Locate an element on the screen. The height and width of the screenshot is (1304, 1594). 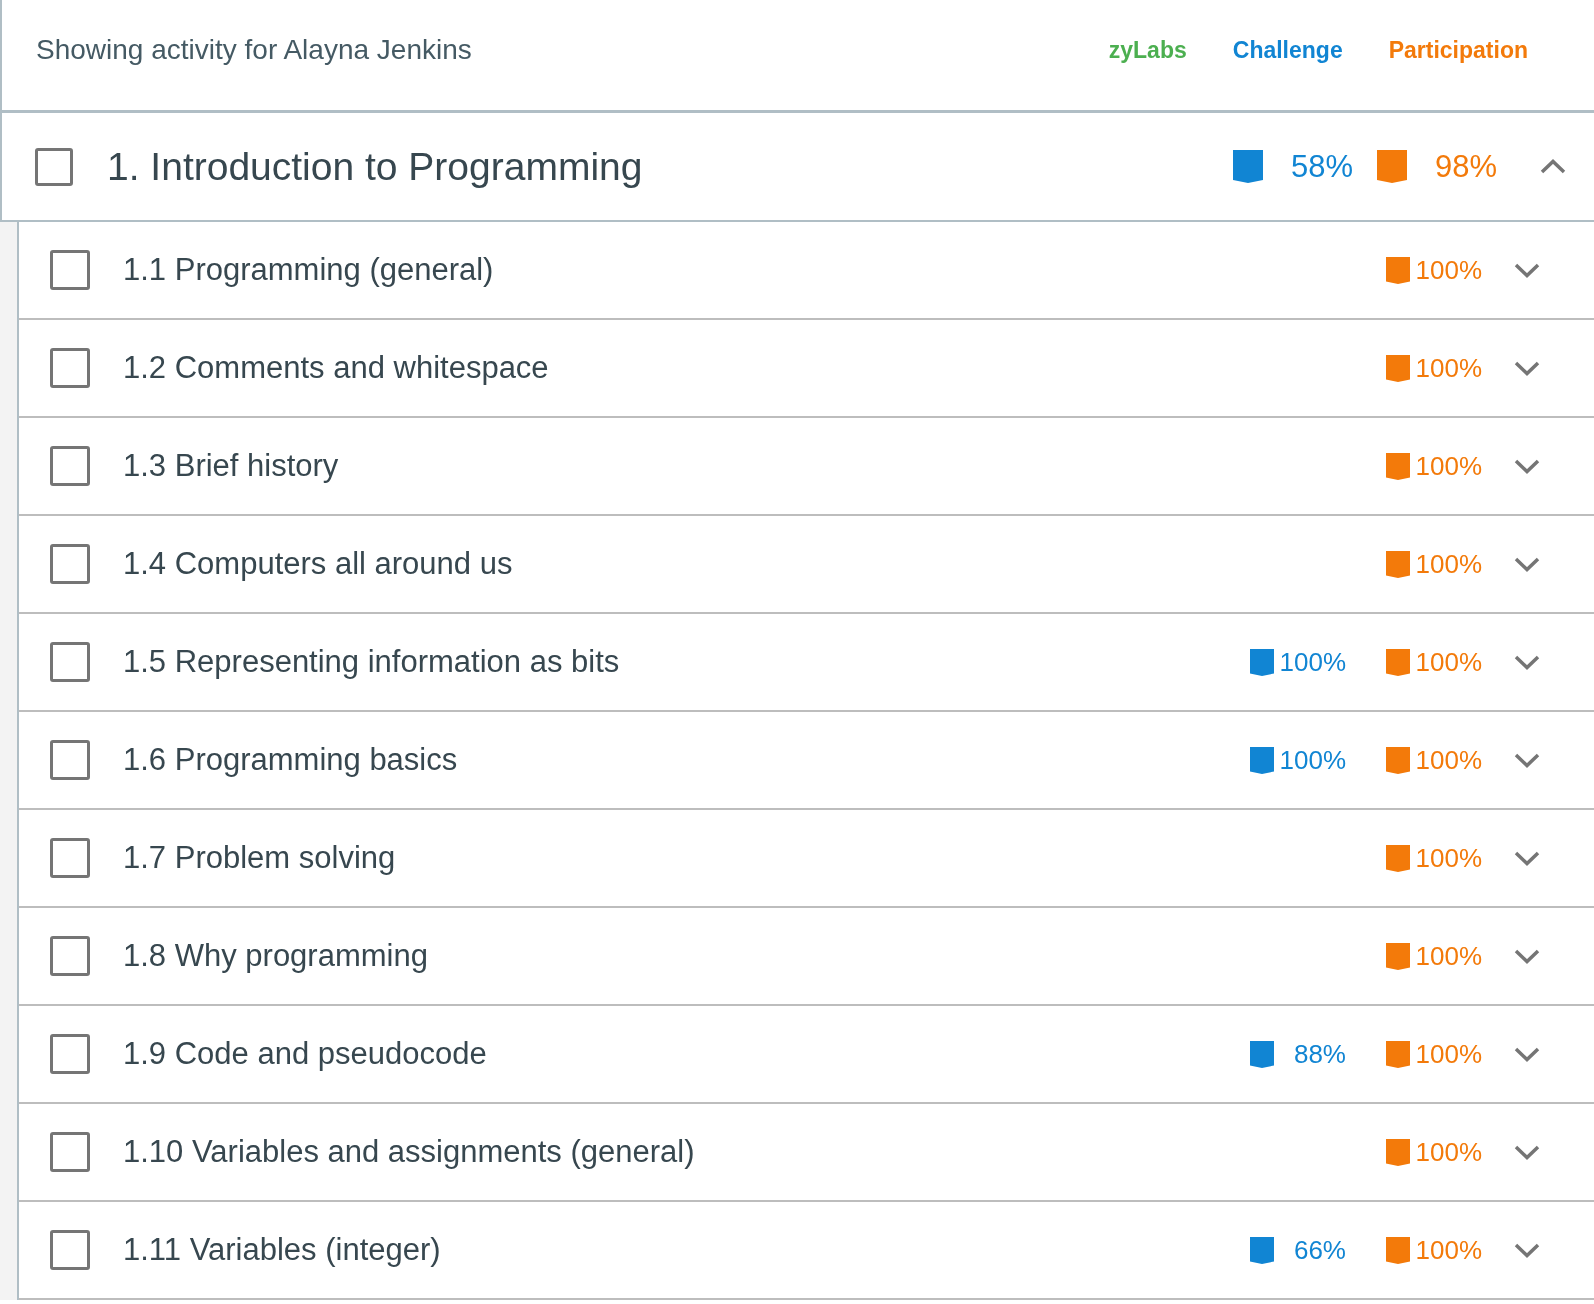
challenge-score: 88% is located at coordinates (1319, 1054).